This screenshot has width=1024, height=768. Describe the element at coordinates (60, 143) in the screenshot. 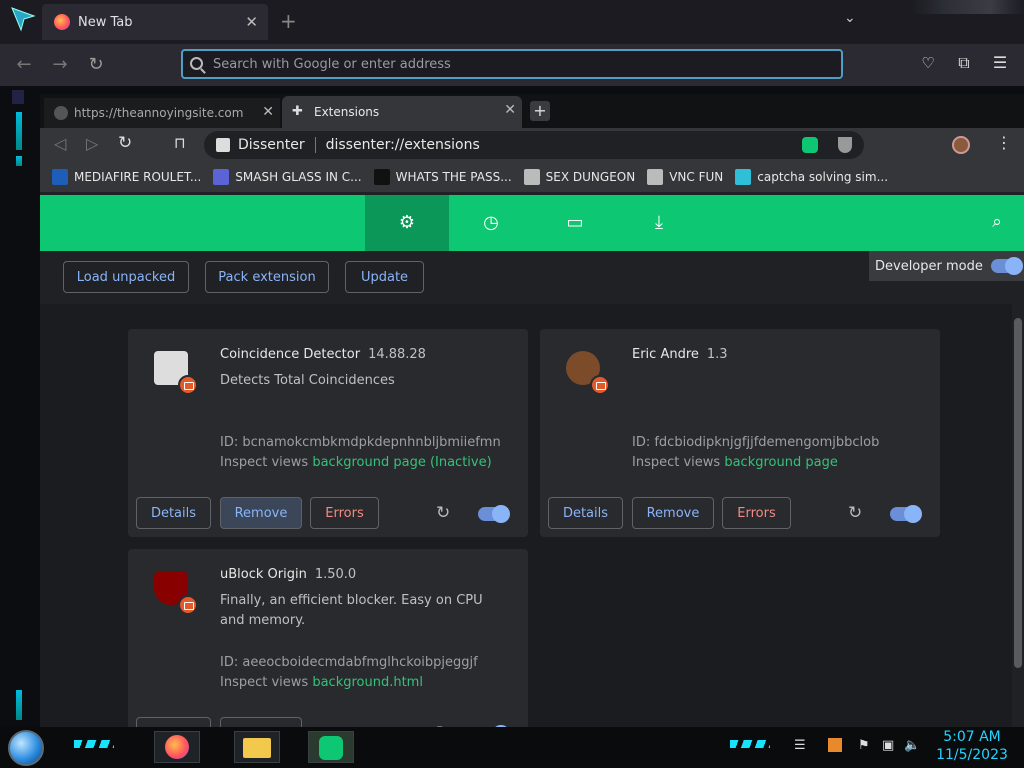

I see `back-icon: ◁` at that location.